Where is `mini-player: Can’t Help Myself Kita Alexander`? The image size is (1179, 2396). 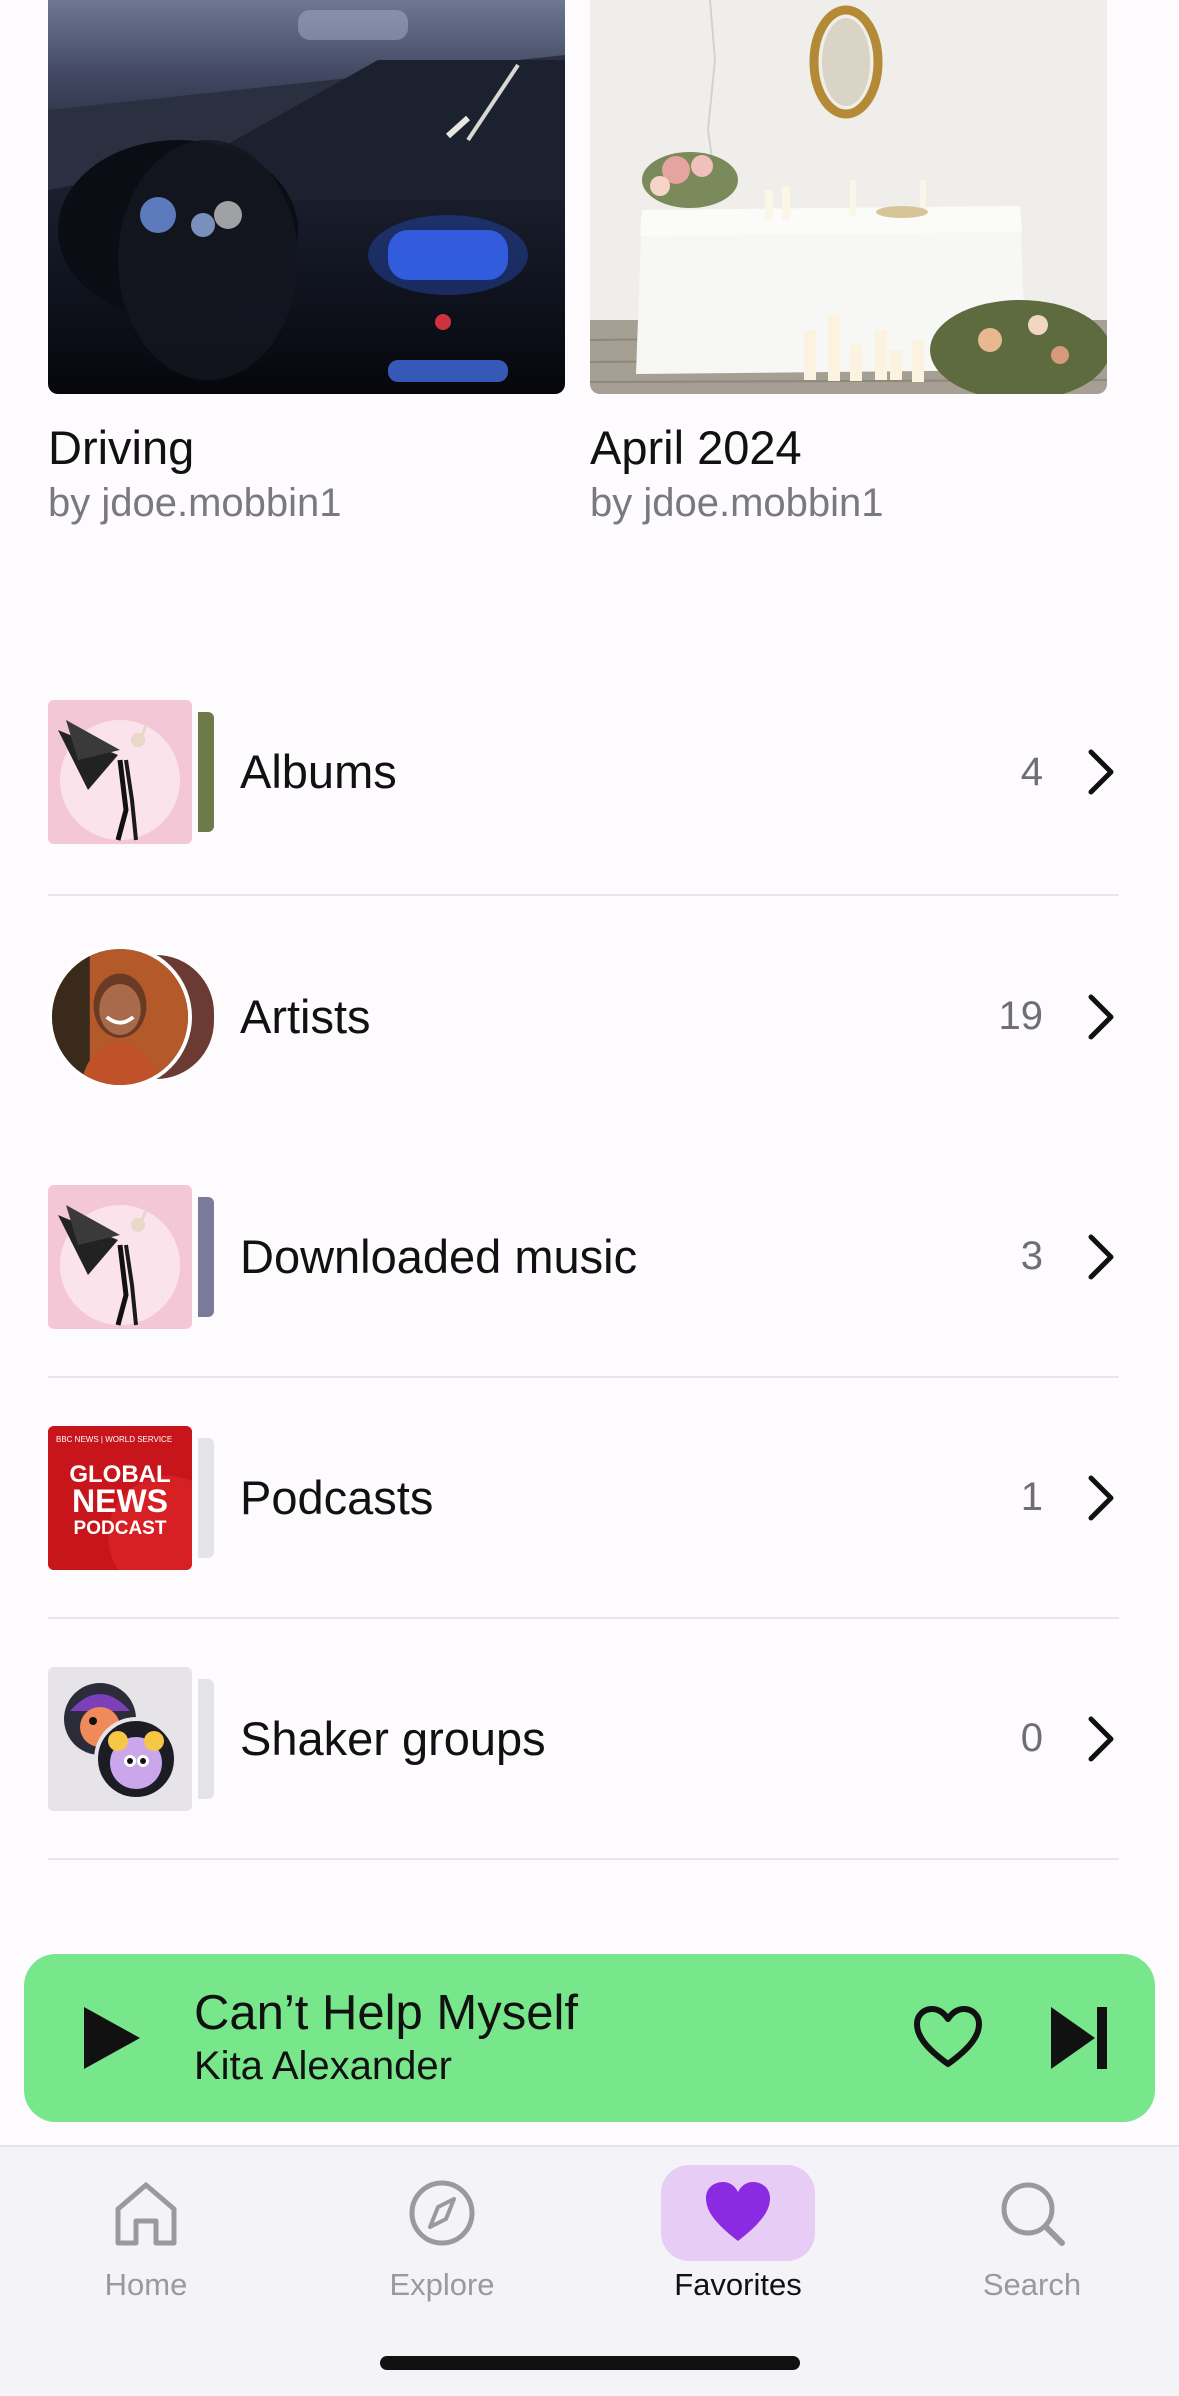 mini-player: Can’t Help Myself Kita Alexander is located at coordinates (589, 2038).